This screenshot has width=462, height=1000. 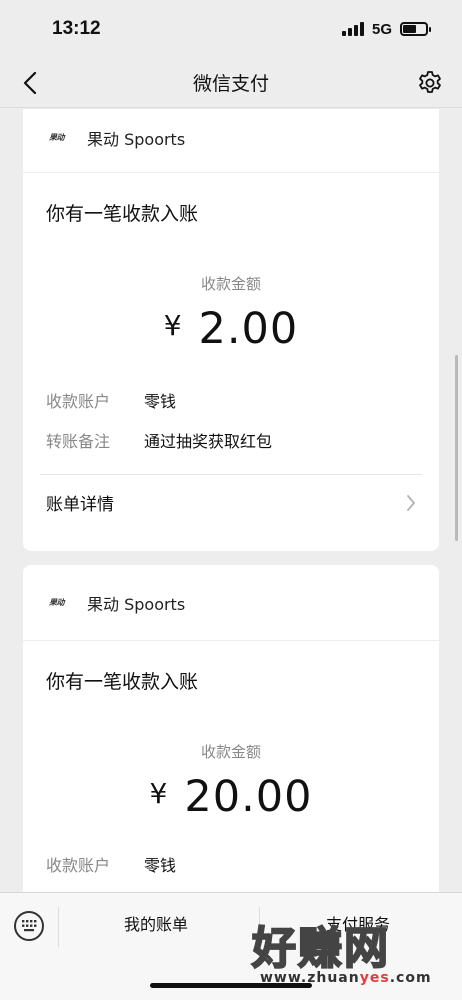 I want to click on amount-value: ¥2.00, so click(x=231, y=329).